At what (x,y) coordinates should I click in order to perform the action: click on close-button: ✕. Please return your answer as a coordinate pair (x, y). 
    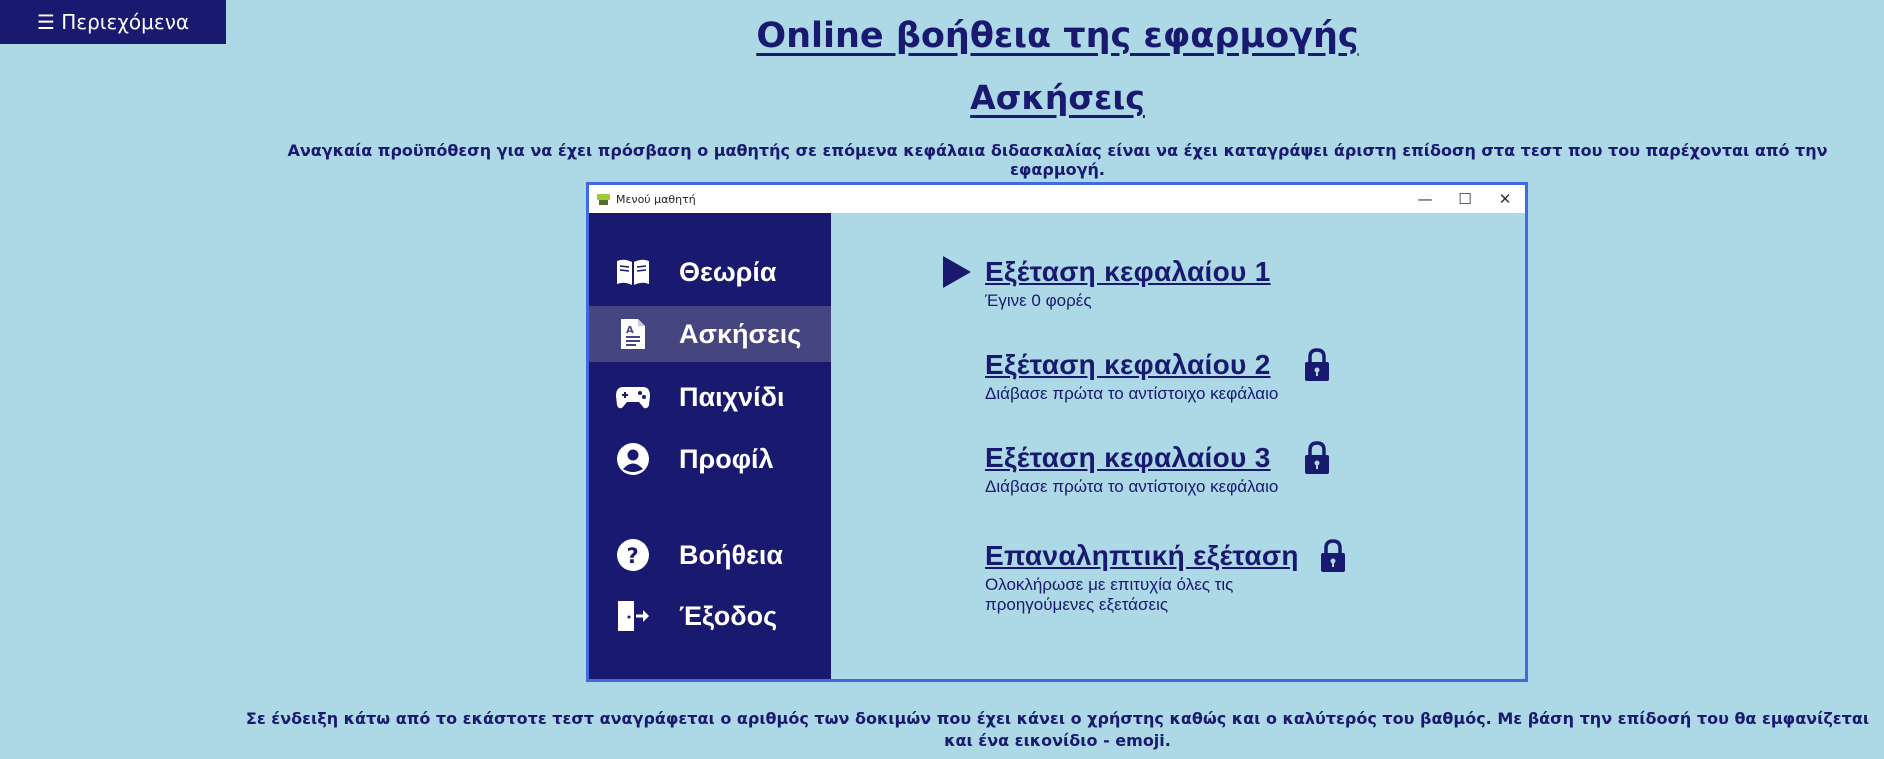
    Looking at the image, I should click on (1505, 199).